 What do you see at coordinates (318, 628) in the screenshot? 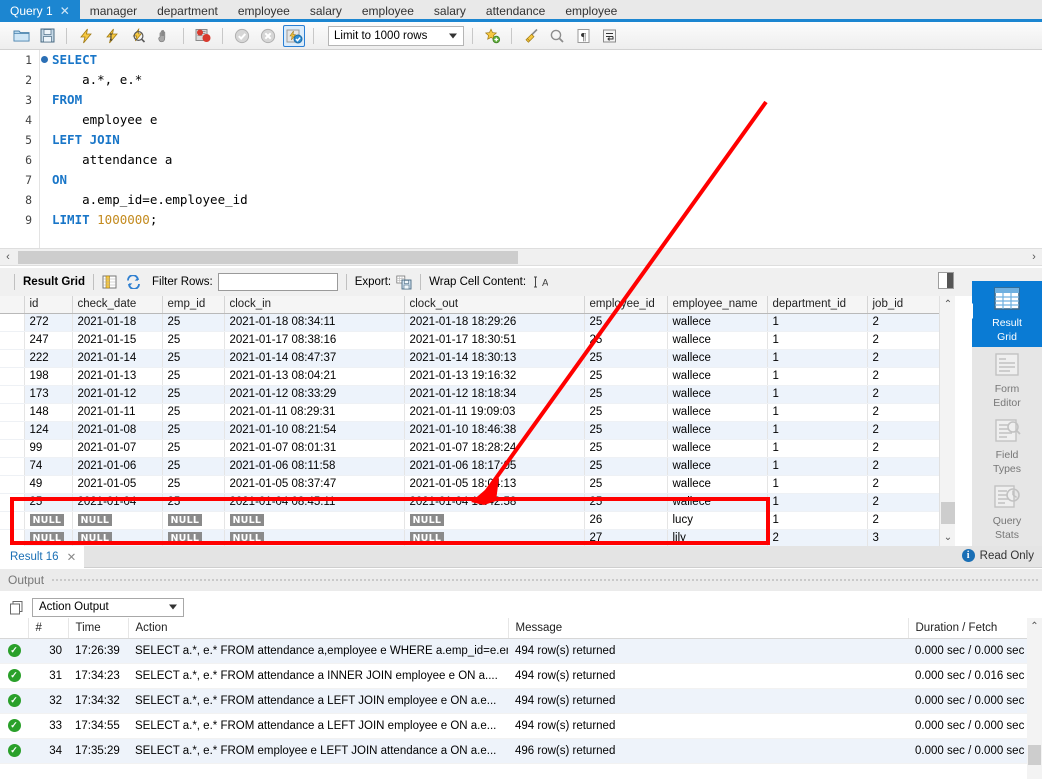
I see `column-header-action: Action` at bounding box center [318, 628].